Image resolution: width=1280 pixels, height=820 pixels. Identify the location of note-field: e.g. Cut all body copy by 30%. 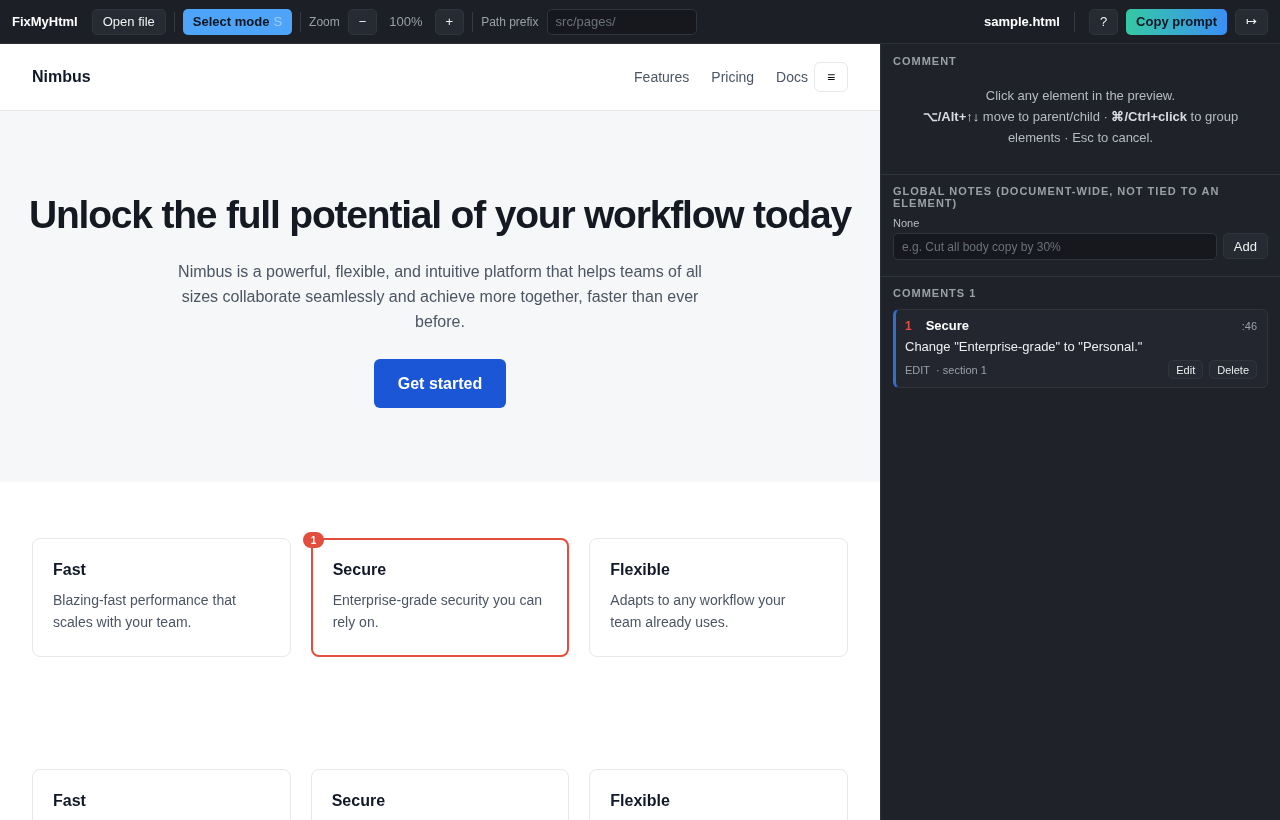
(1055, 246).